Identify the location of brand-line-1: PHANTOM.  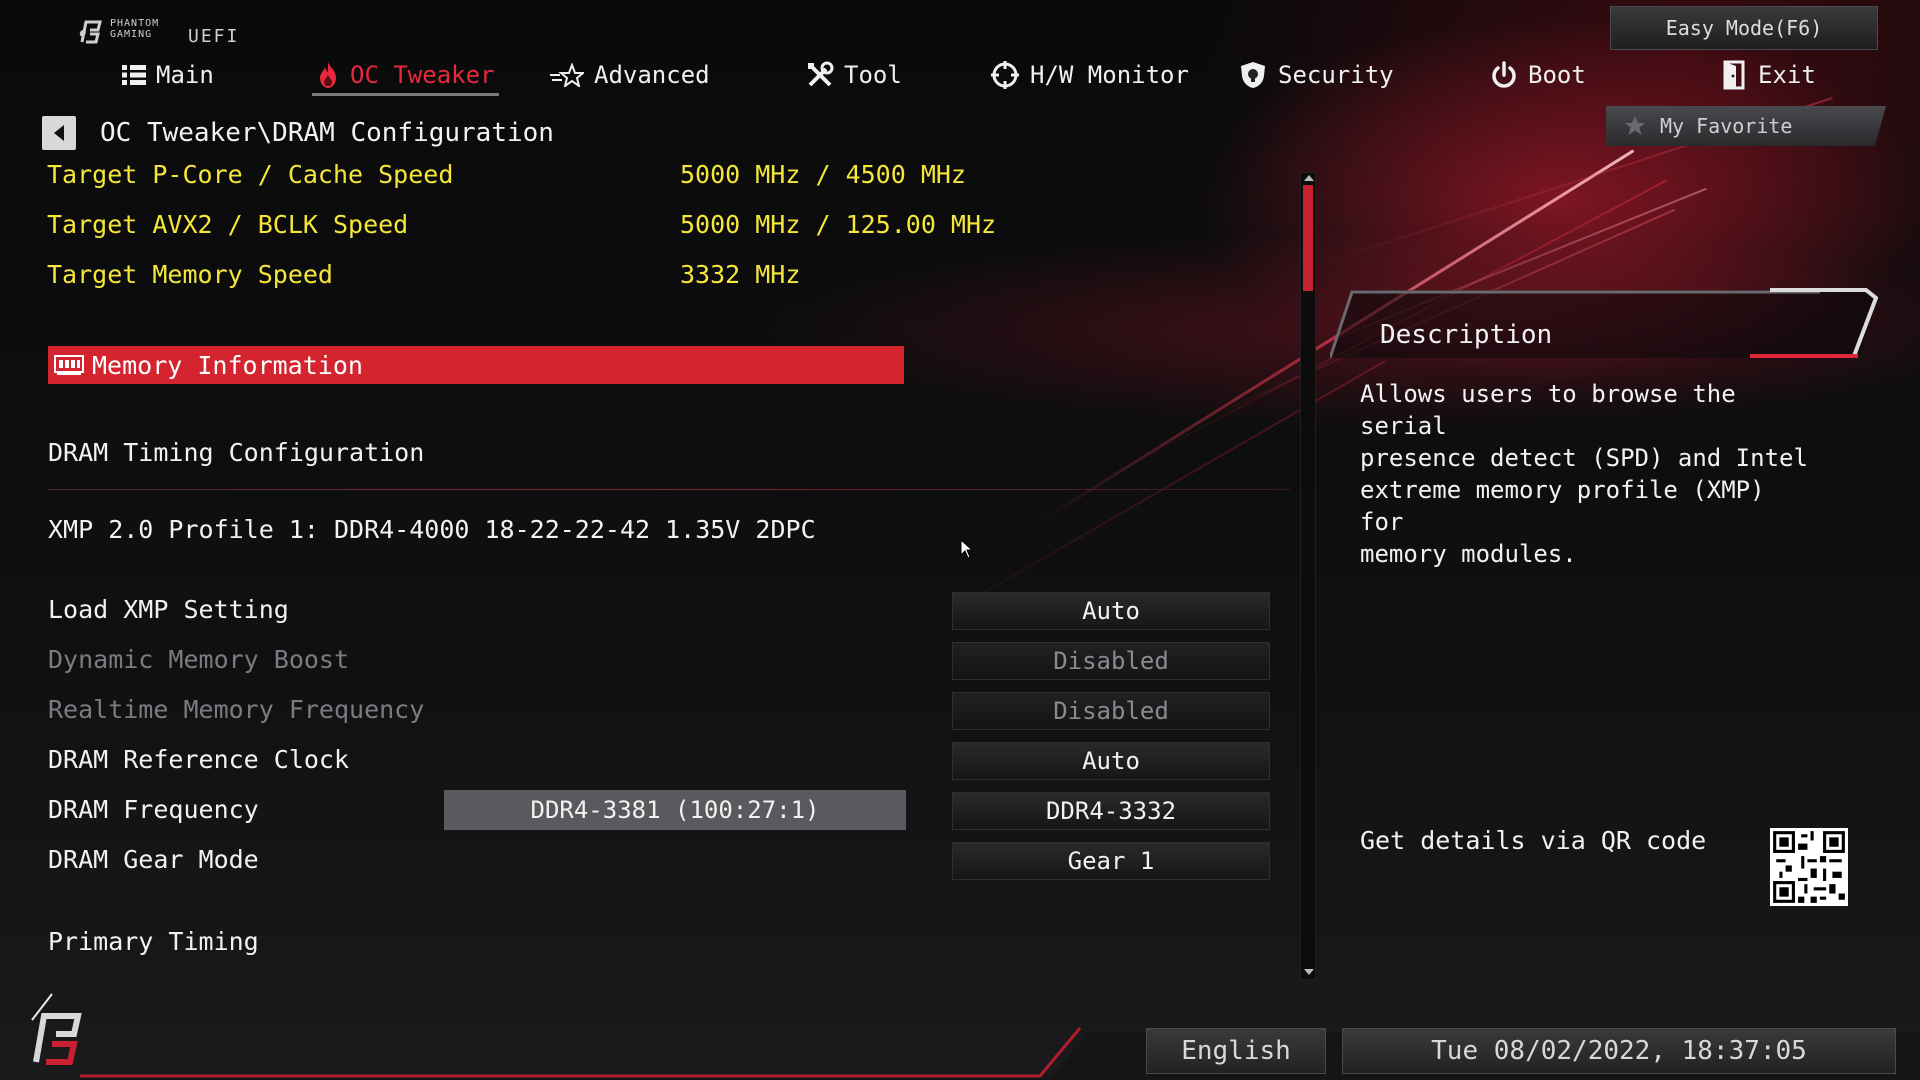
(135, 23).